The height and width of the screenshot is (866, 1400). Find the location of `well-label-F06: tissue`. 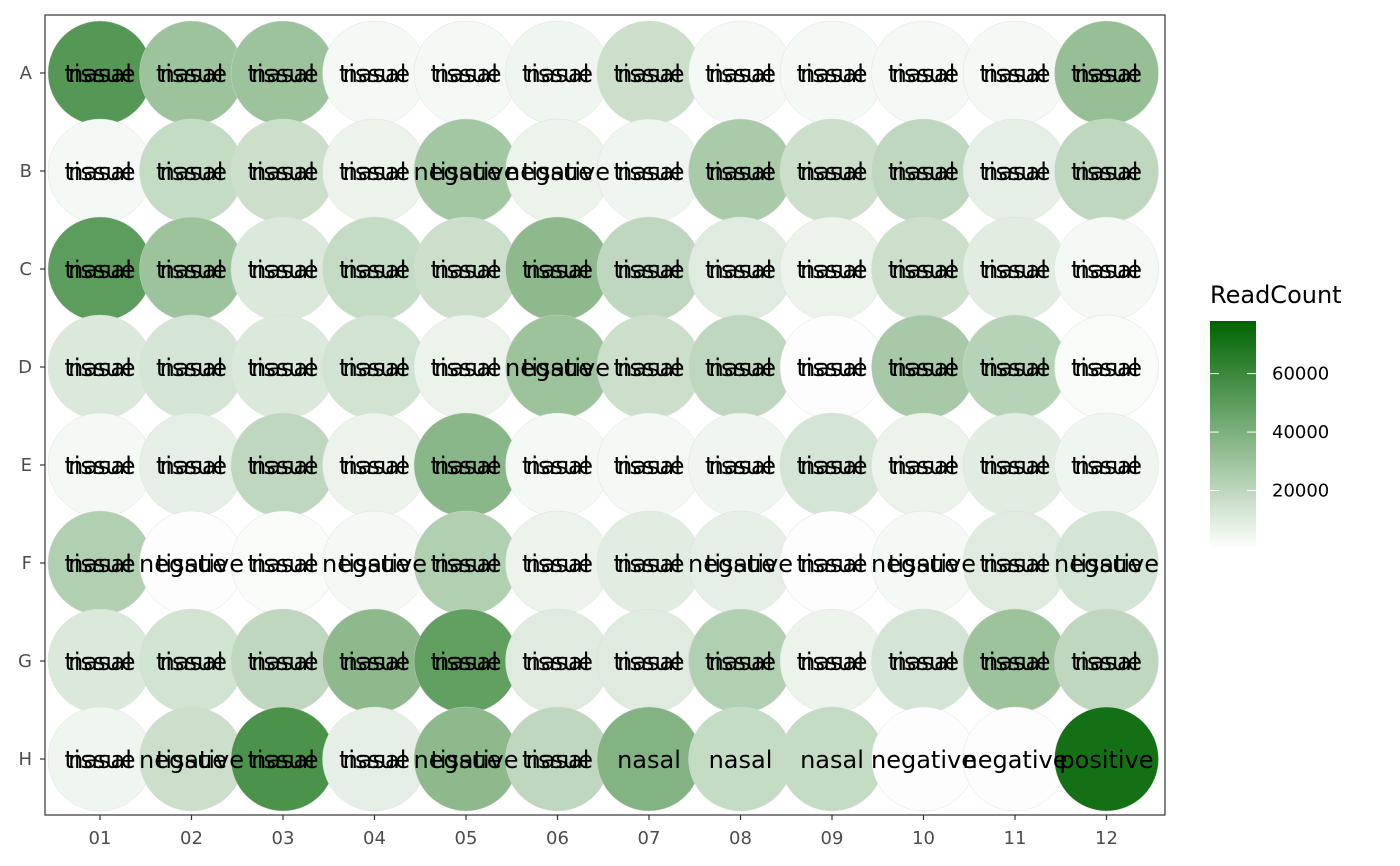

well-label-F06: tissue is located at coordinates (557, 564).